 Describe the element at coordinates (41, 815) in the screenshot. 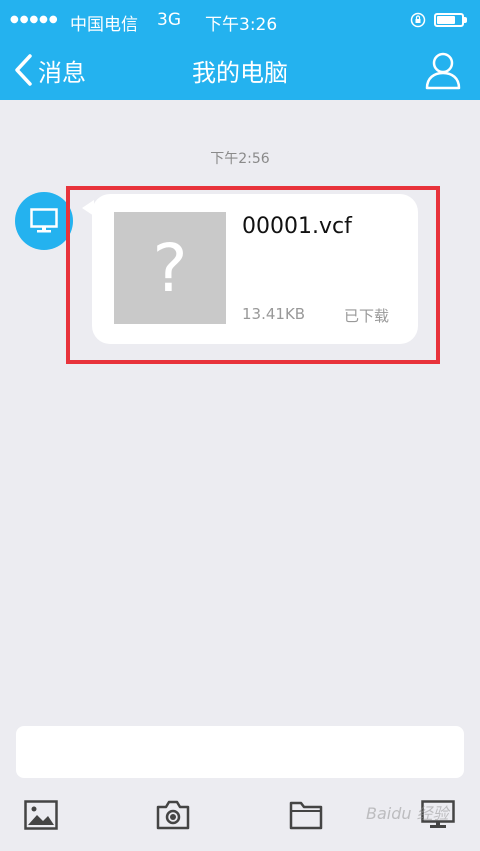

I see `image-icon` at that location.